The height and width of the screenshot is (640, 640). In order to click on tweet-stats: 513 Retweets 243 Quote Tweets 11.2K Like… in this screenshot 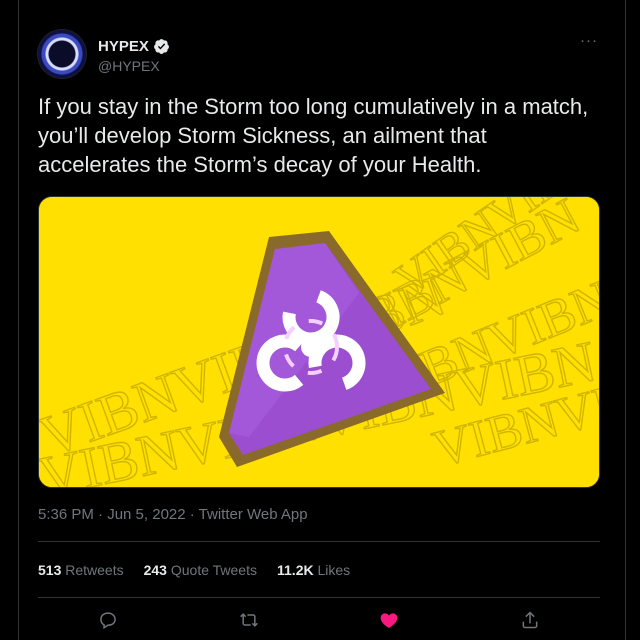, I will do `click(194, 570)`.